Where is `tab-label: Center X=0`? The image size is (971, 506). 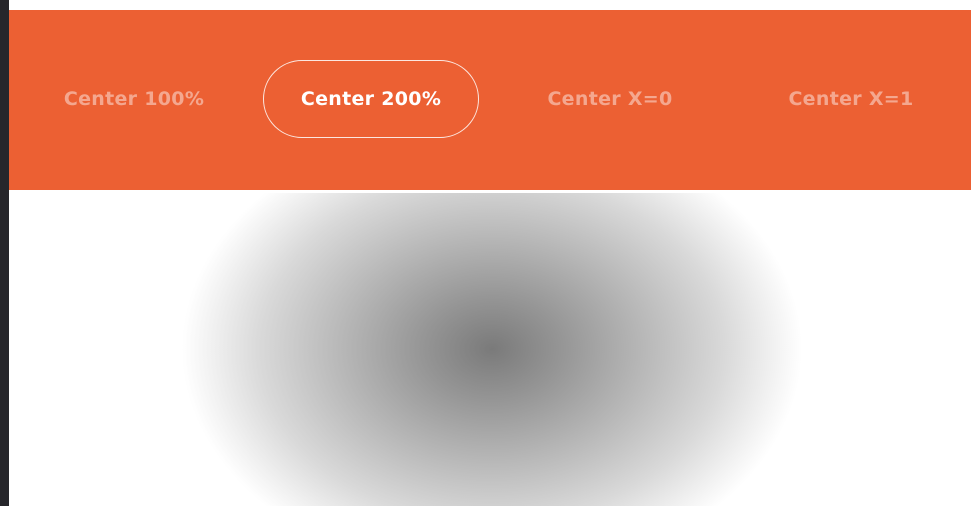 tab-label: Center X=0 is located at coordinates (610, 99).